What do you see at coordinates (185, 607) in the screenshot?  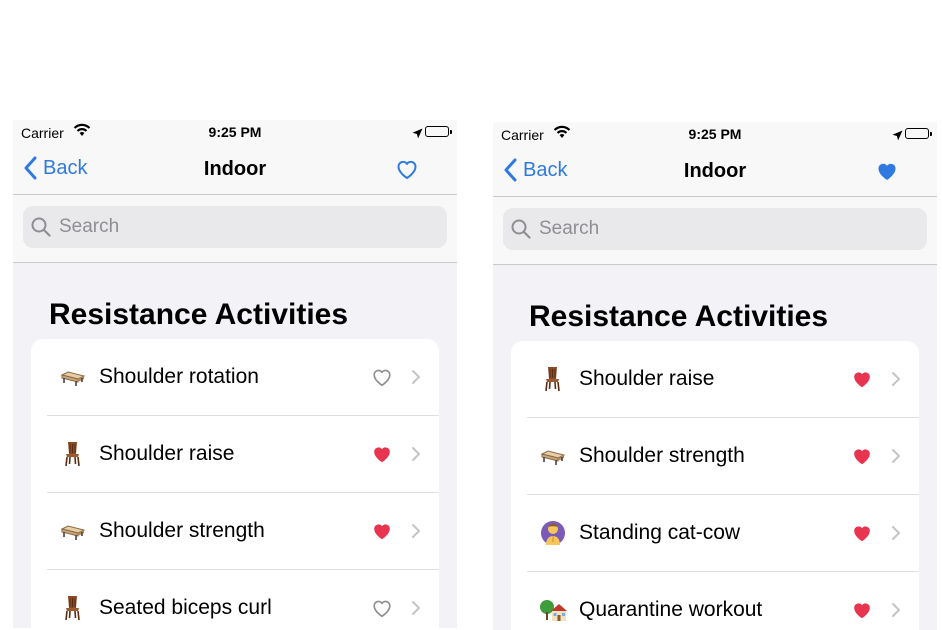 I see `row-label: Seated biceps curl` at bounding box center [185, 607].